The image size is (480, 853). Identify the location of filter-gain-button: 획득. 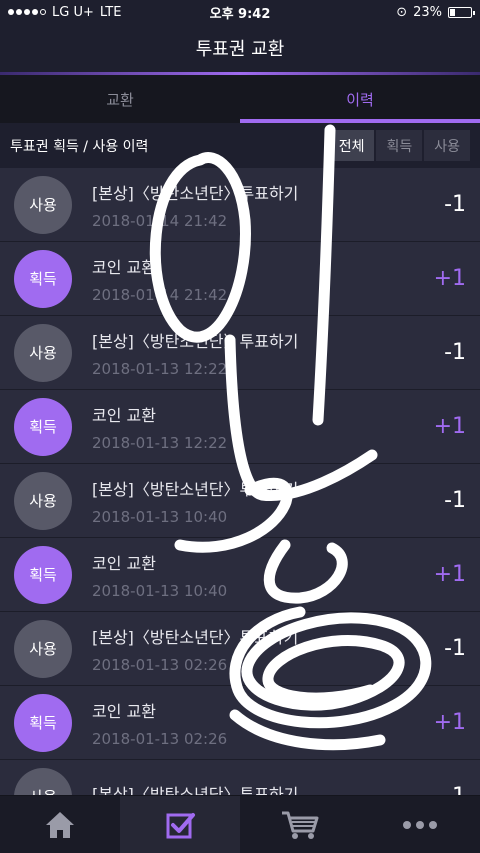
(399, 145).